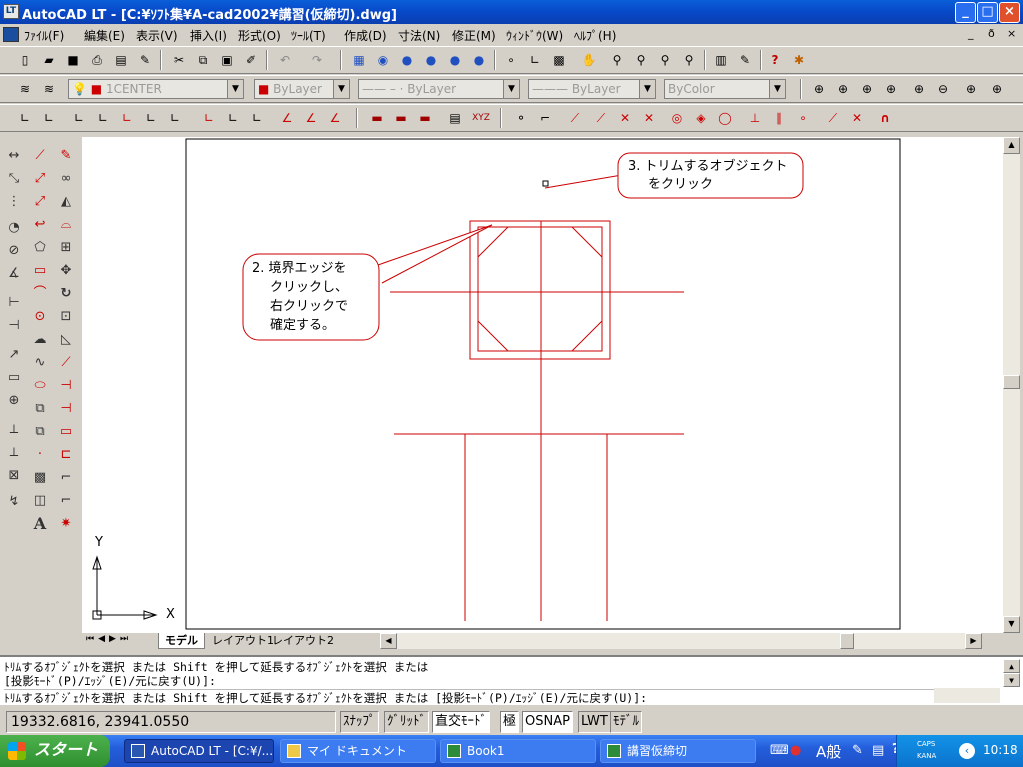 This screenshot has height=767, width=1023. What do you see at coordinates (40, 500) in the screenshot?
I see `region-icon: ◫` at bounding box center [40, 500].